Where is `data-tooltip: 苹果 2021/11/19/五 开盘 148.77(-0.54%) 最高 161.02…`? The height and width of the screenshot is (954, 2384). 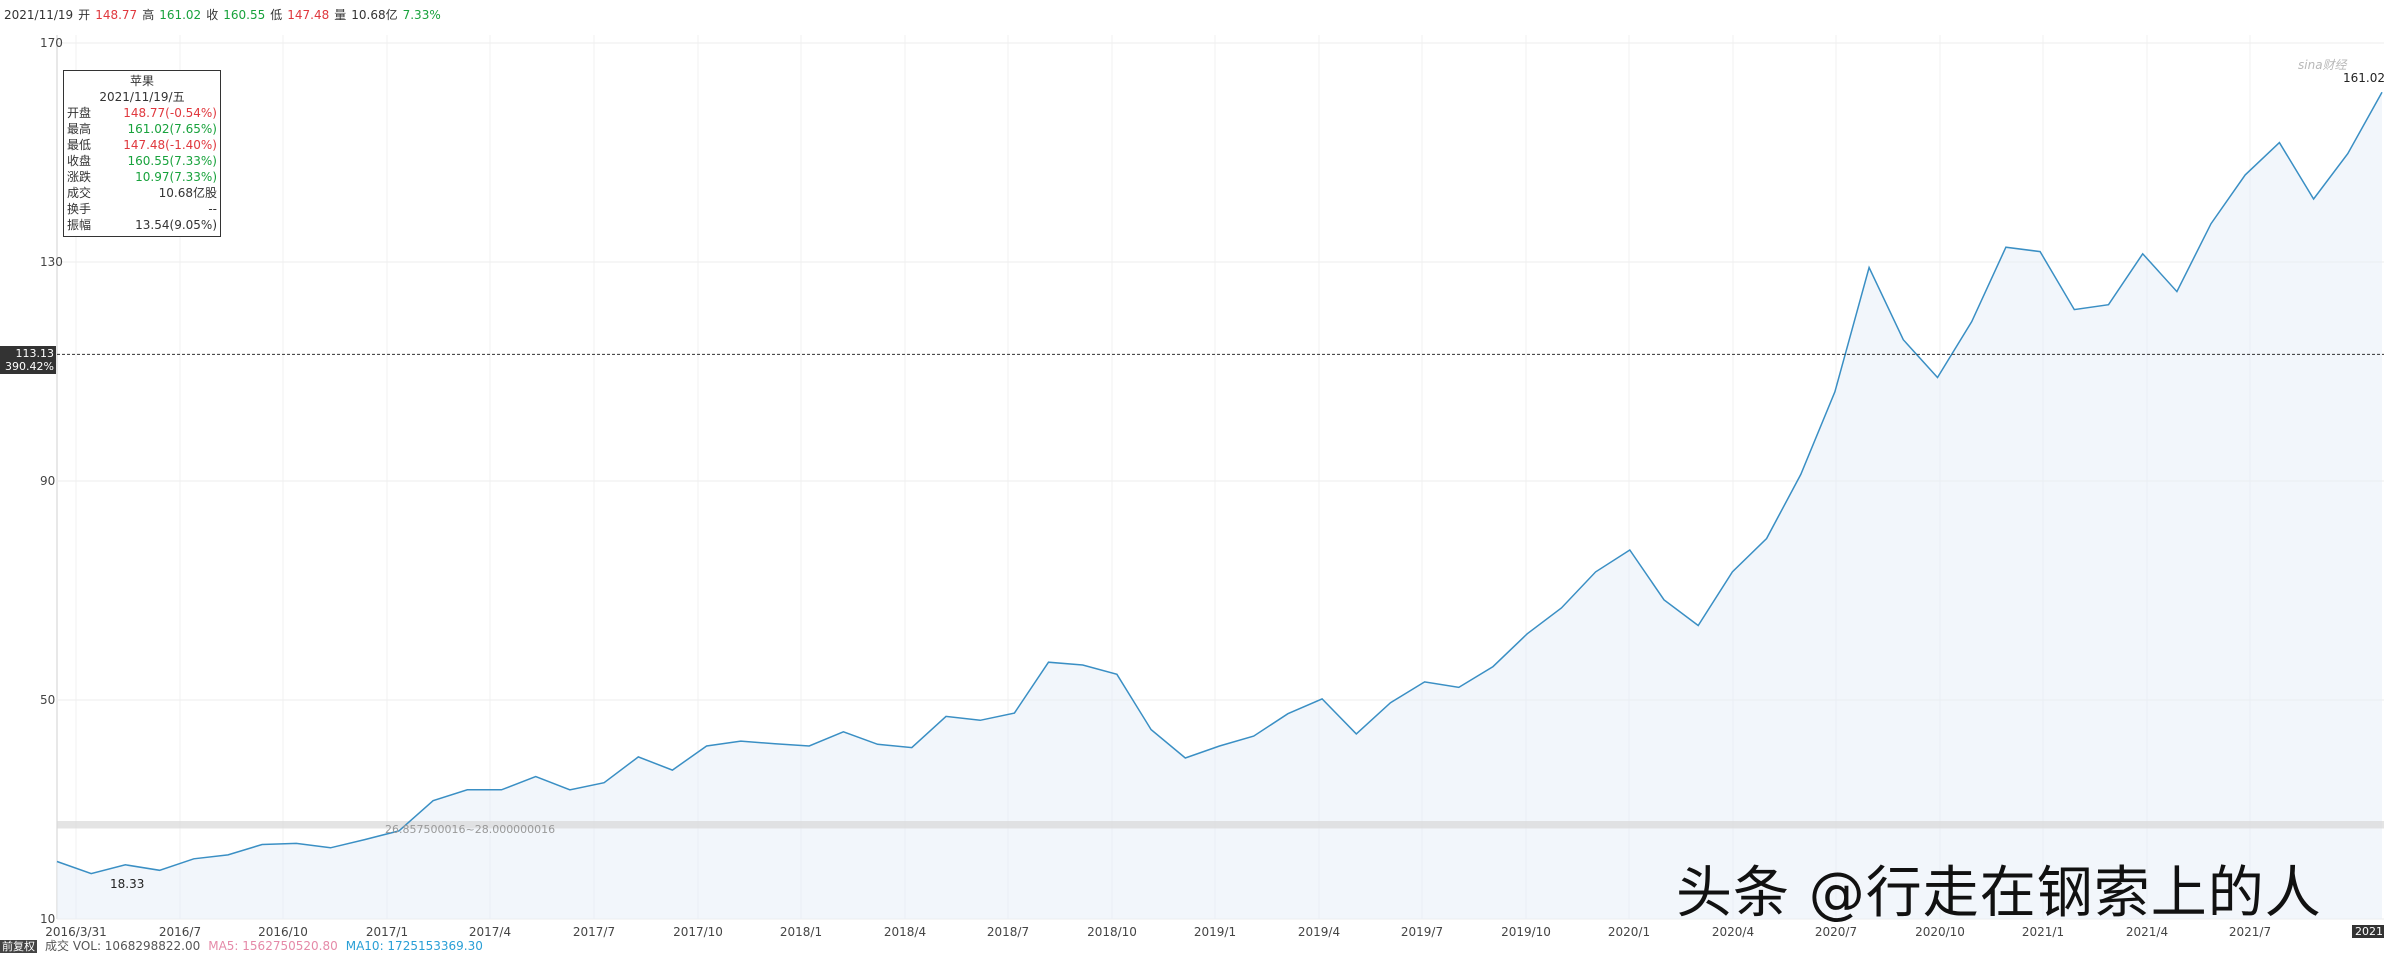
data-tooltip: 苹果 2021/11/19/五 开盘 148.77(-0.54%) 最高 161.02… is located at coordinates (142, 153).